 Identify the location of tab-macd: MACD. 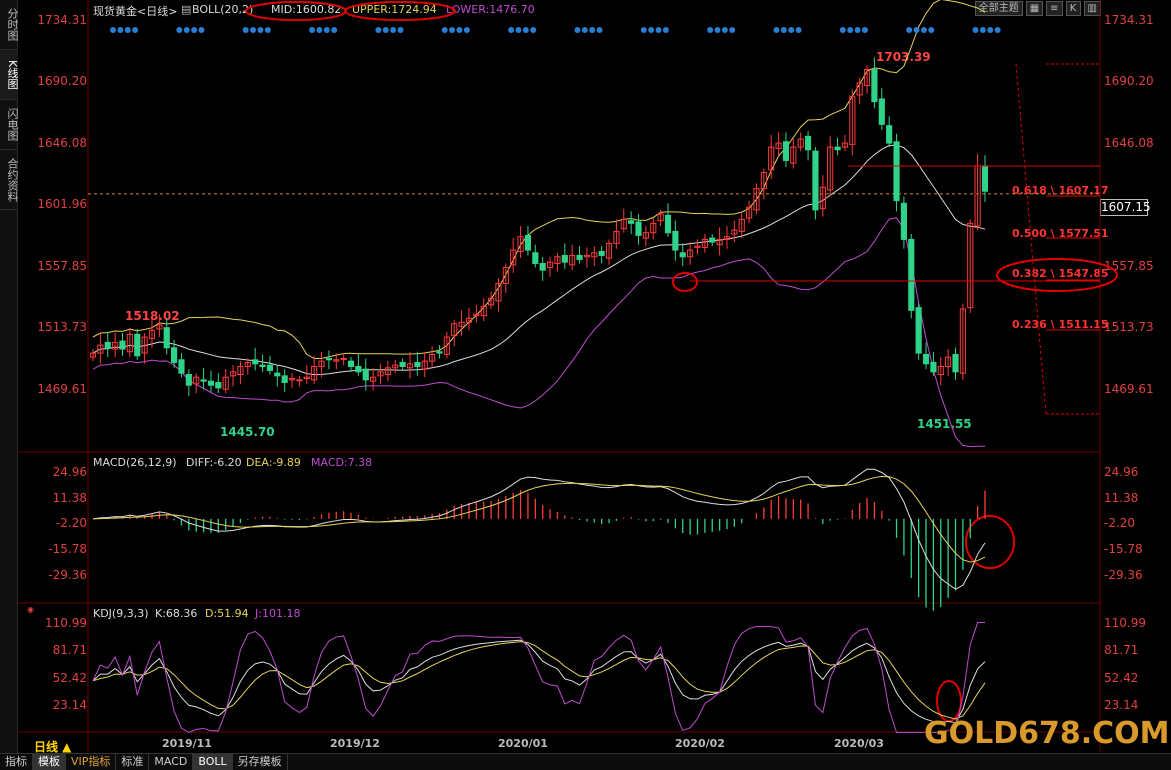
(171, 762).